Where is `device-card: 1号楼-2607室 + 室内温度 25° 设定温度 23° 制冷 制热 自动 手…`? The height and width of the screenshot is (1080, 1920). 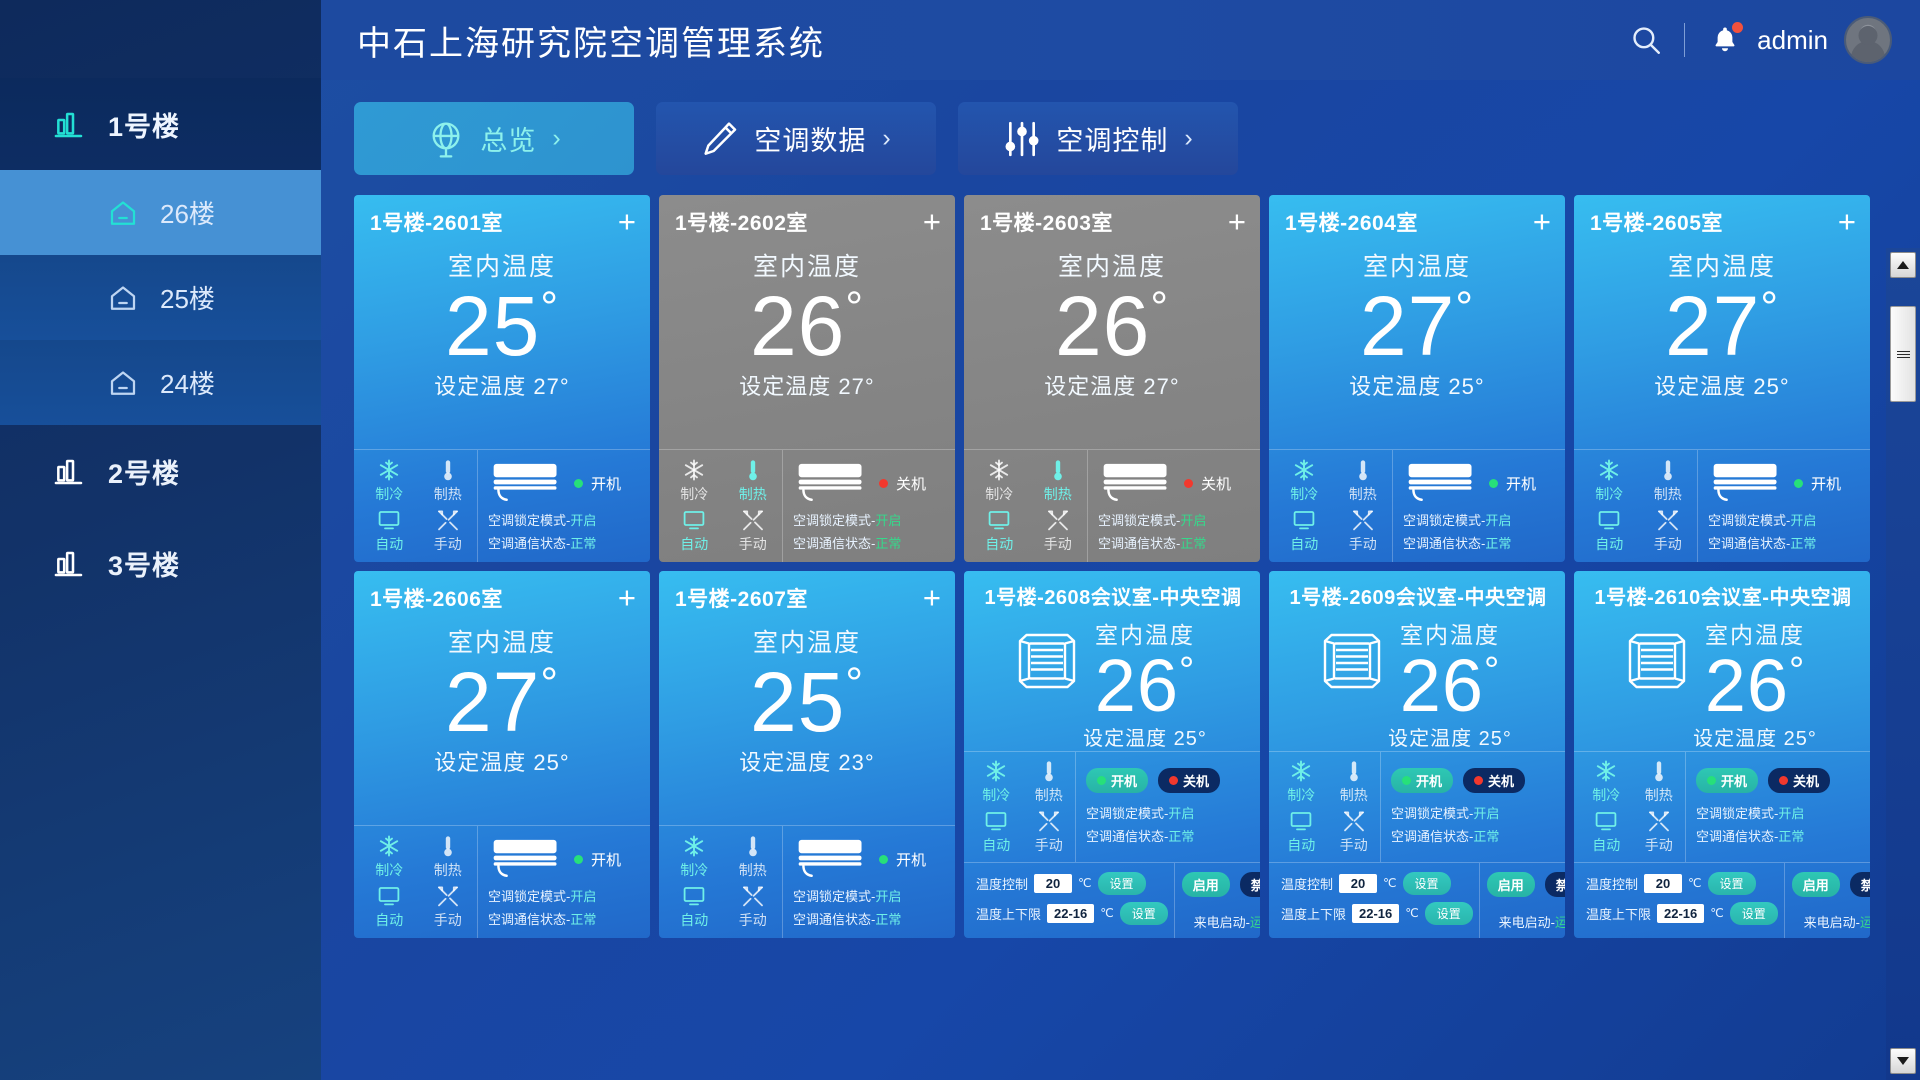 device-card: 1号楼-2607室 + 室内温度 25° 设定温度 23° 制冷 制热 自动 手… is located at coordinates (807, 754).